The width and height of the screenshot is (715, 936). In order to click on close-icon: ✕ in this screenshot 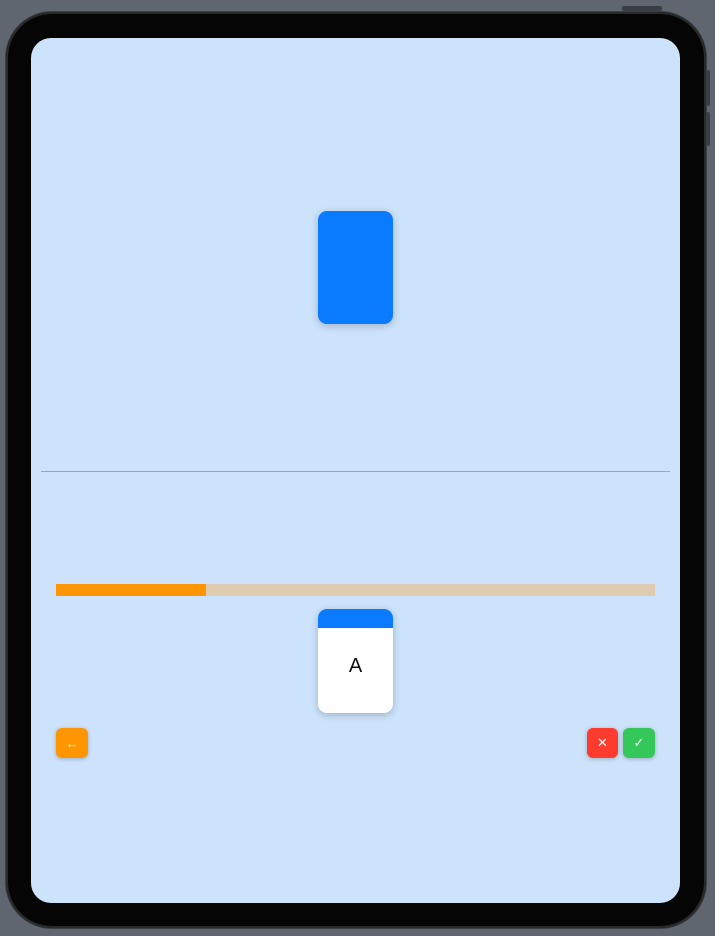, I will do `click(602, 742)`.